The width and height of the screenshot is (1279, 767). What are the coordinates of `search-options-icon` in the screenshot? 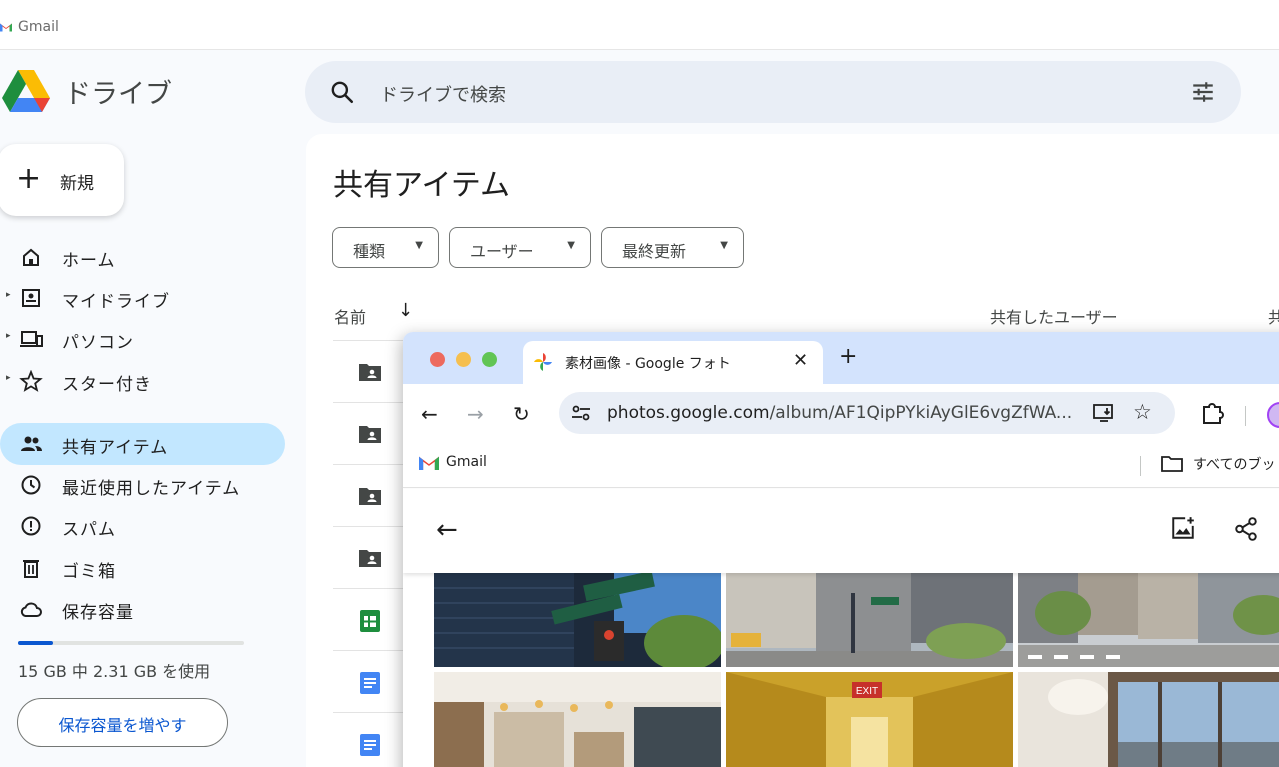 It's located at (1203, 92).